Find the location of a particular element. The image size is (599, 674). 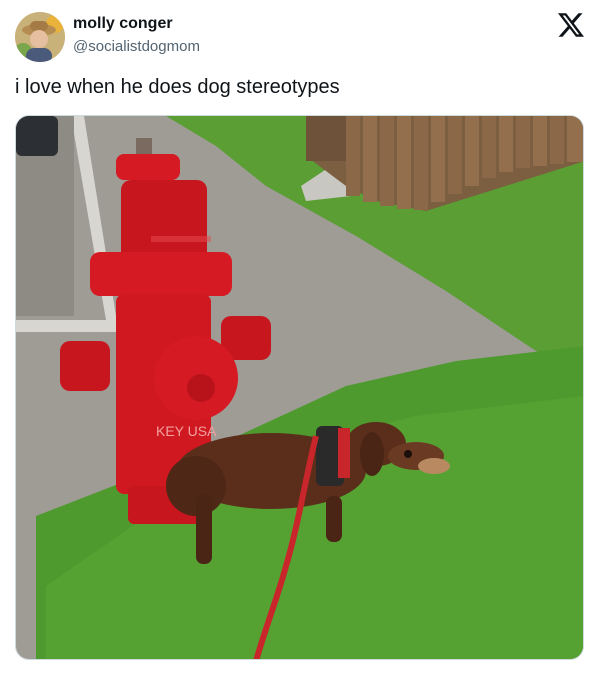

x-logo-icon is located at coordinates (571, 25).